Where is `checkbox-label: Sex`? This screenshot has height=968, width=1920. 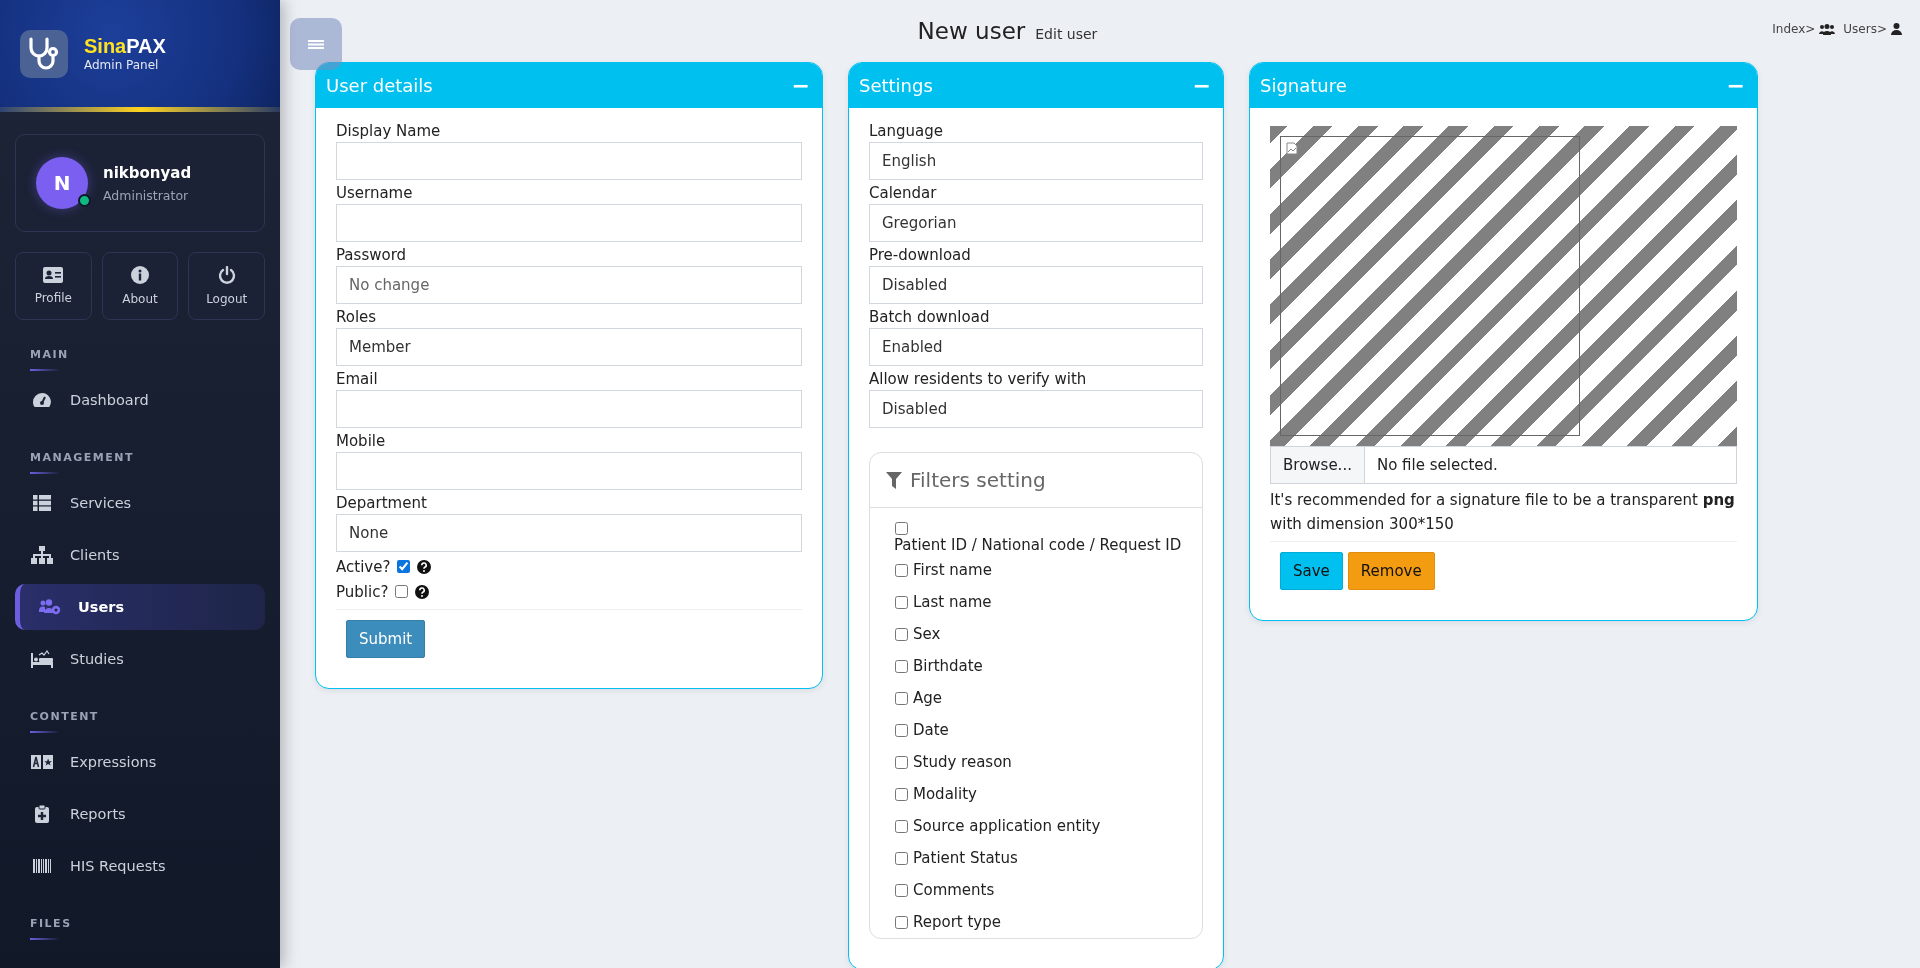
checkbox-label: Sex is located at coordinates (927, 634).